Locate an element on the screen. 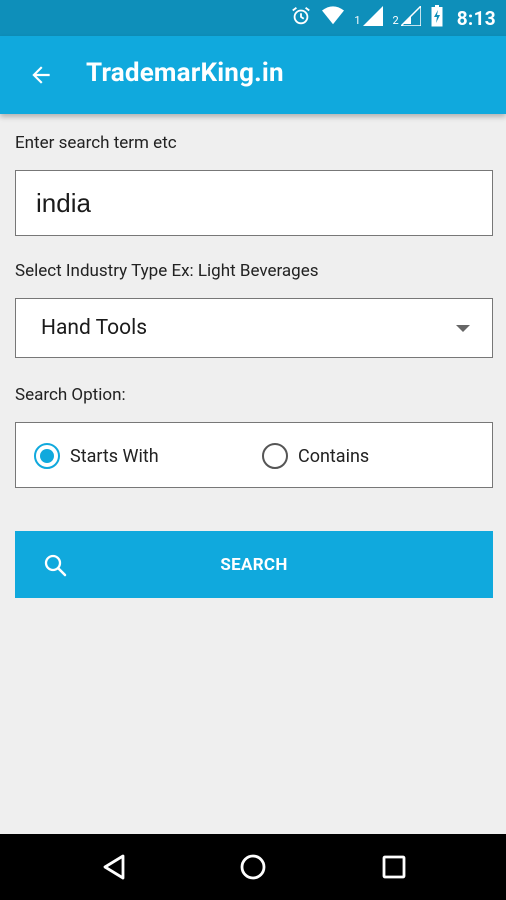  search-term-label: Enter search term etc is located at coordinates (96, 143).